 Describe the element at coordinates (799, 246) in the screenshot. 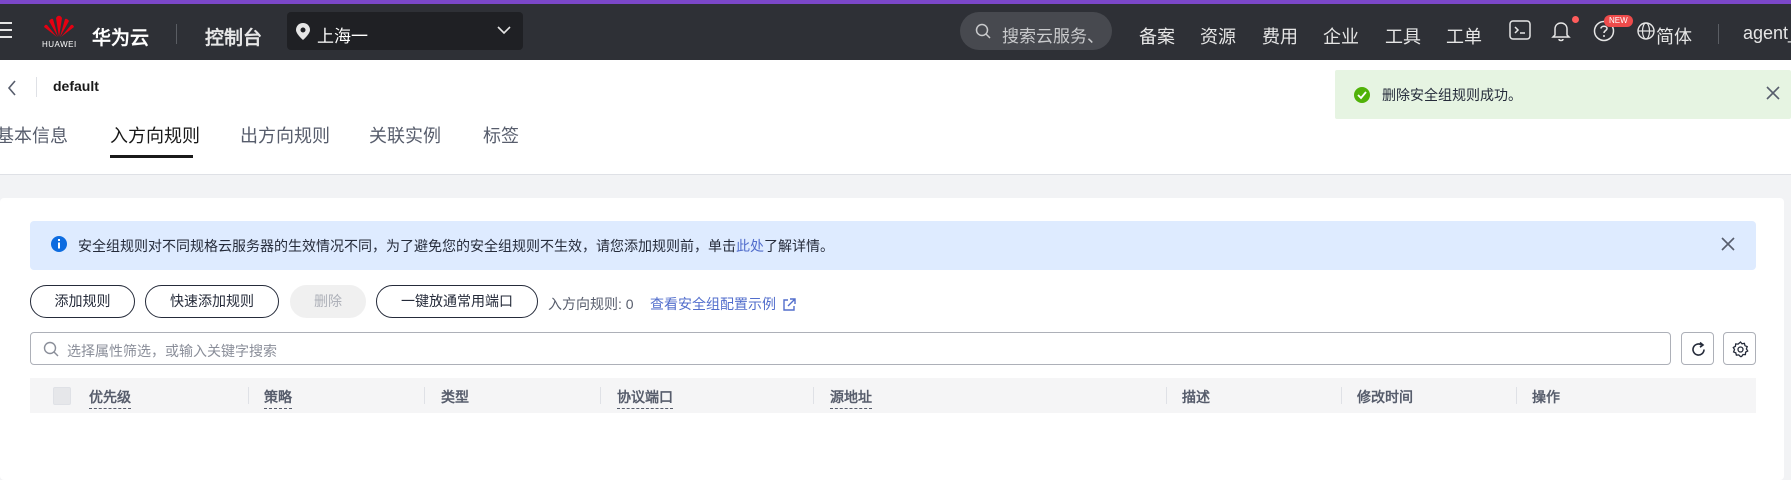

I see `notice-text-after: 了解详情。` at that location.